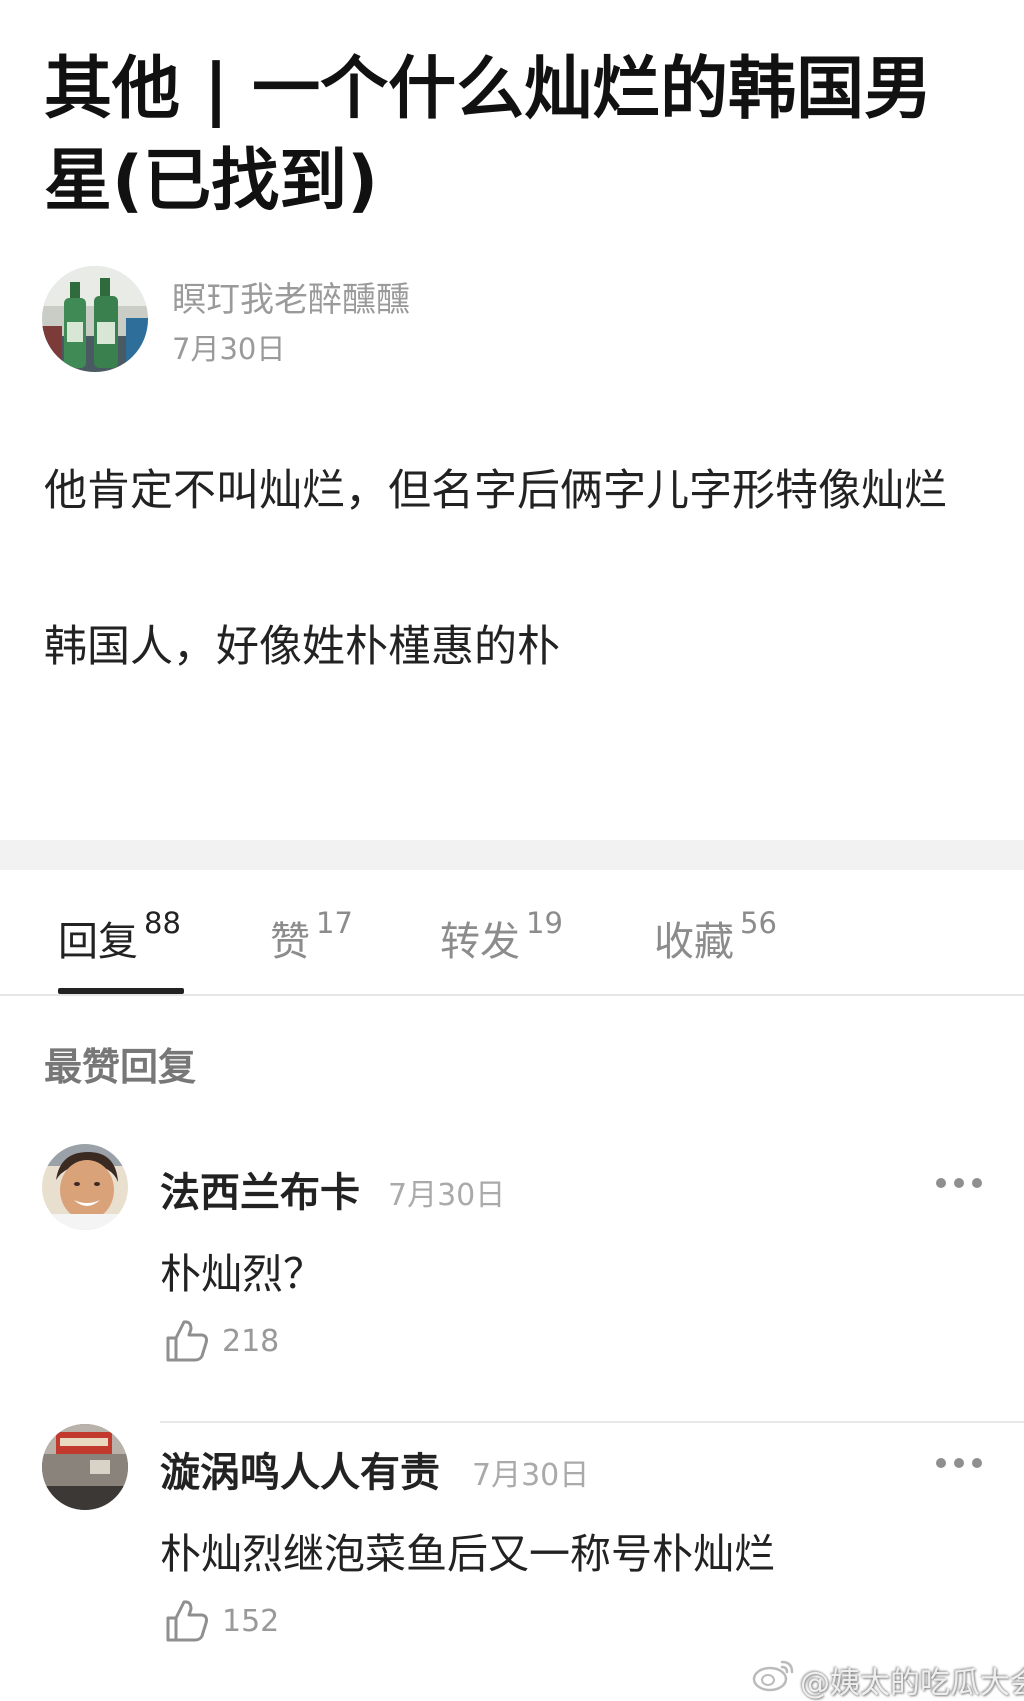  What do you see at coordinates (251, 1341) in the screenshot?
I see `like-count: 218` at bounding box center [251, 1341].